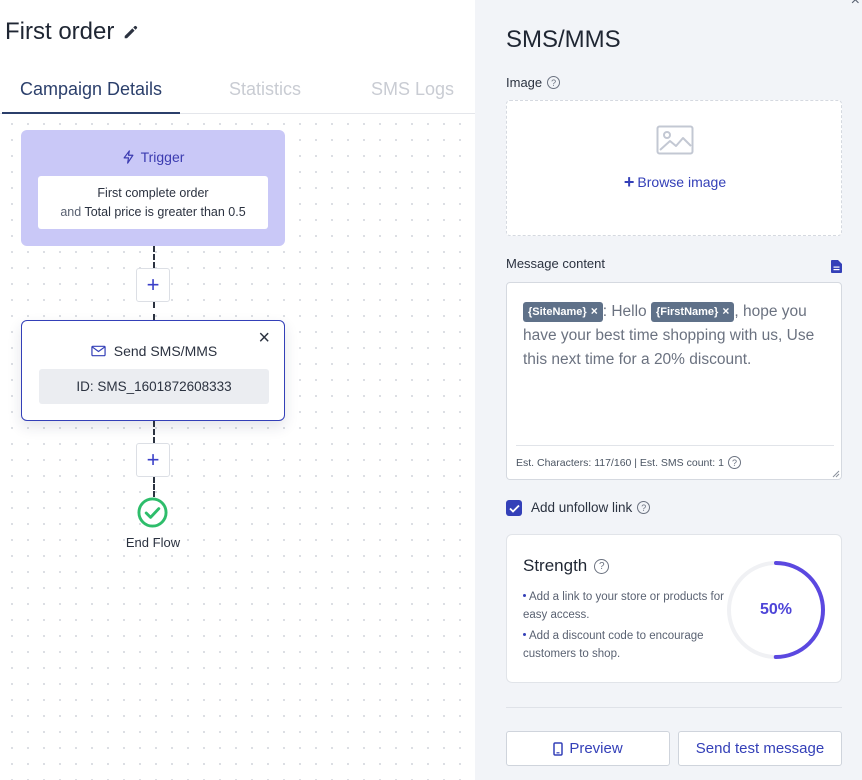  I want to click on condition-connector: and, so click(71, 212).